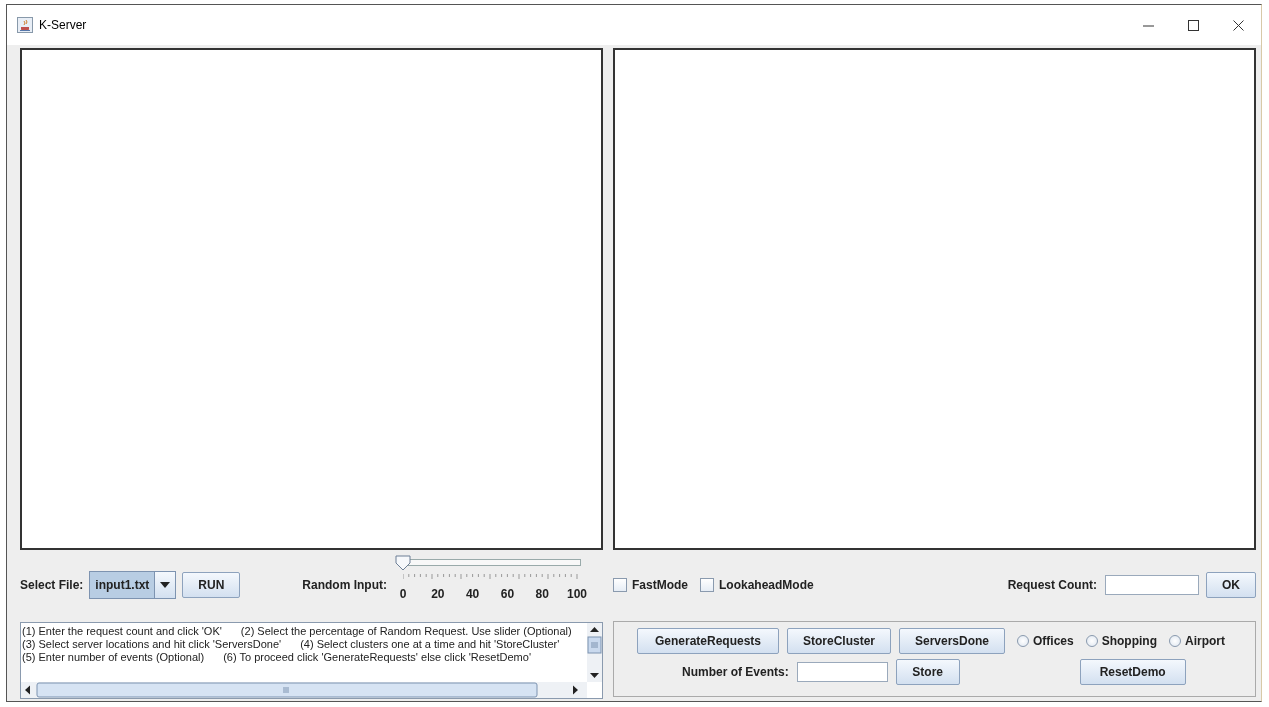 The image size is (1269, 707). Describe the element at coordinates (403, 594) in the screenshot. I see `tick-label: 0` at that location.